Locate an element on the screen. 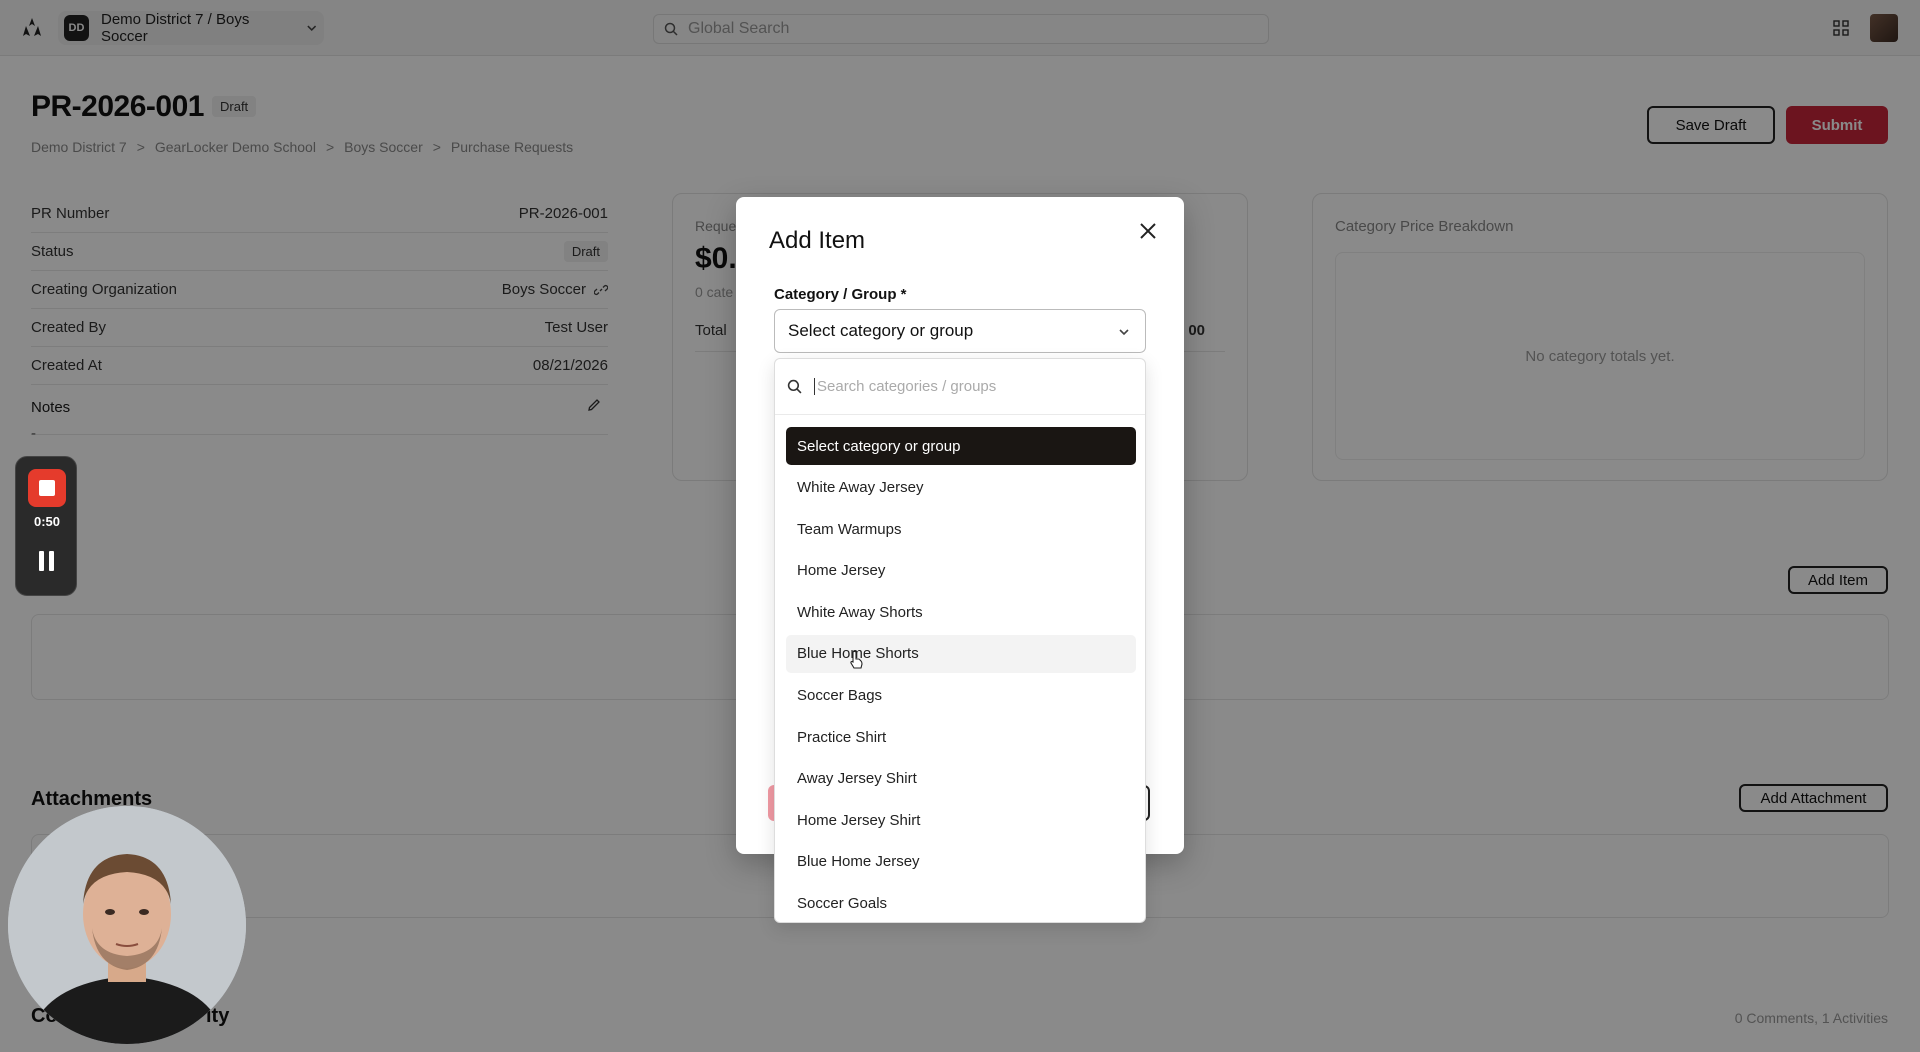  webcam-bubble is located at coordinates (127, 925).